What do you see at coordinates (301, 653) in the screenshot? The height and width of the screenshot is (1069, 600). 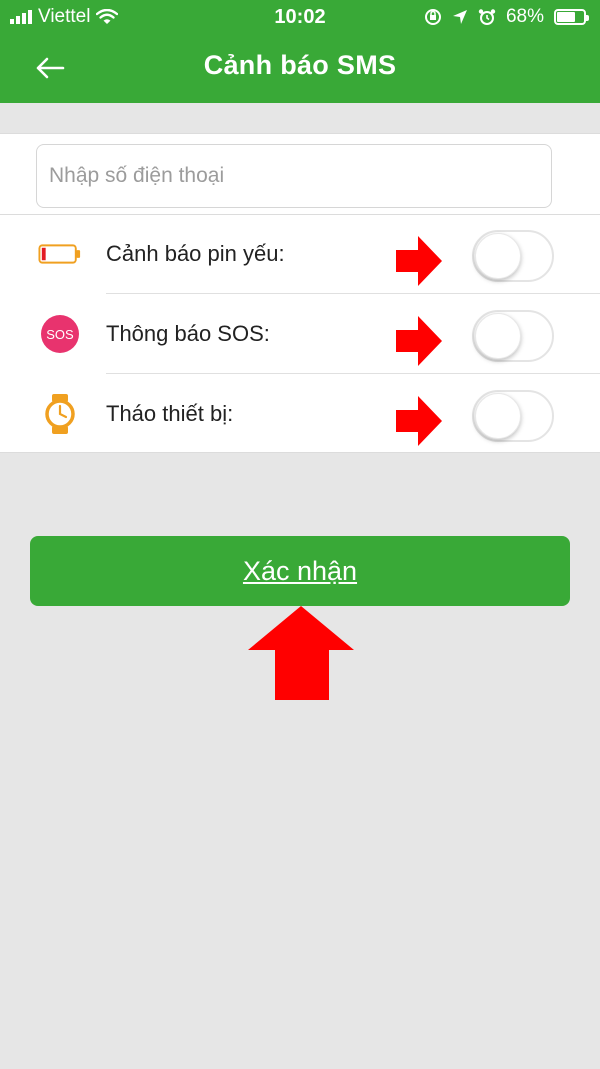 I see `annotation-up-arrow-icon` at bounding box center [301, 653].